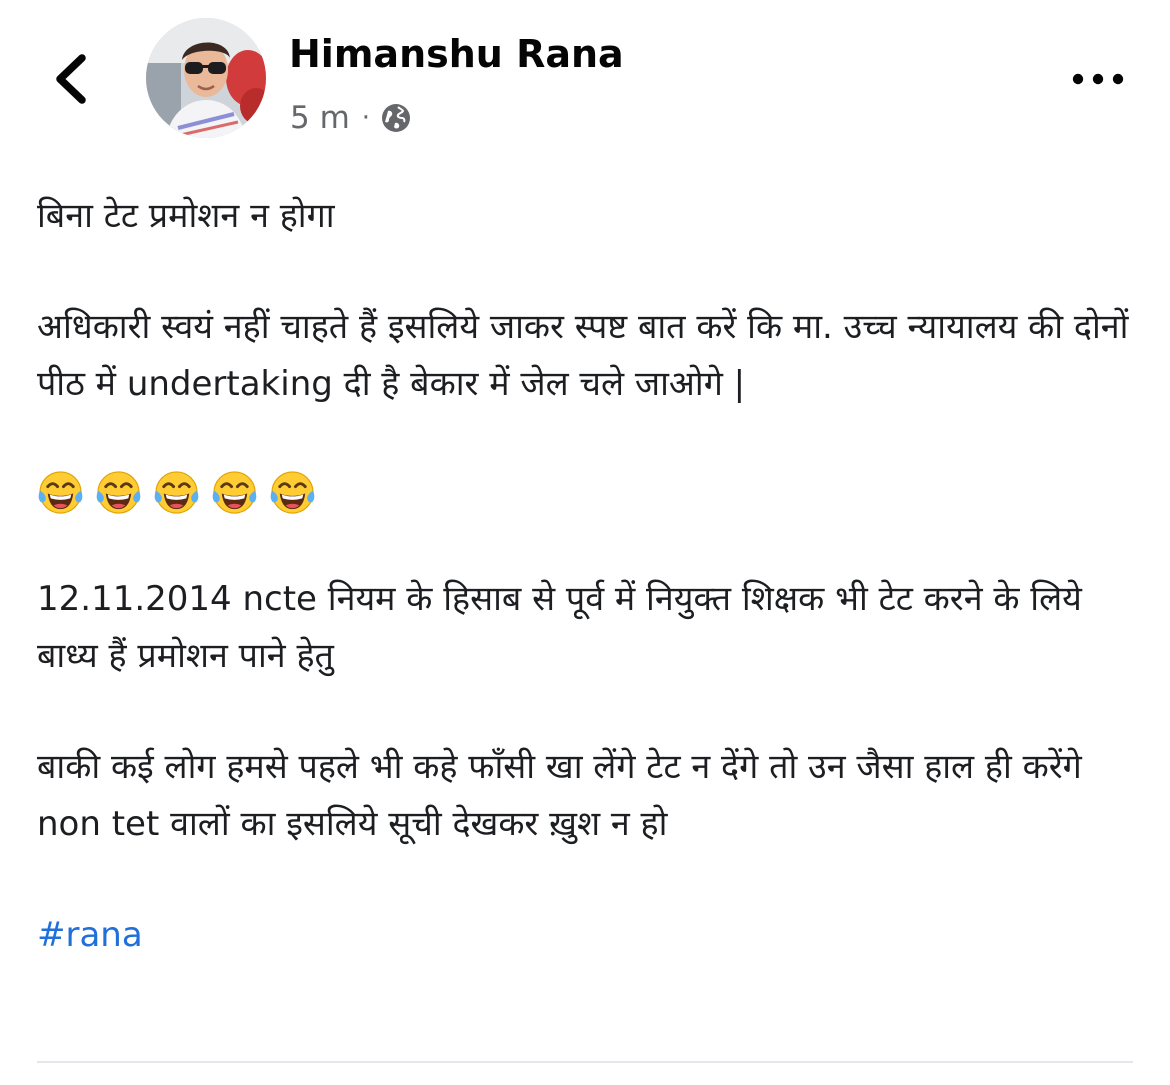  I want to click on divider, so click(585, 1062).